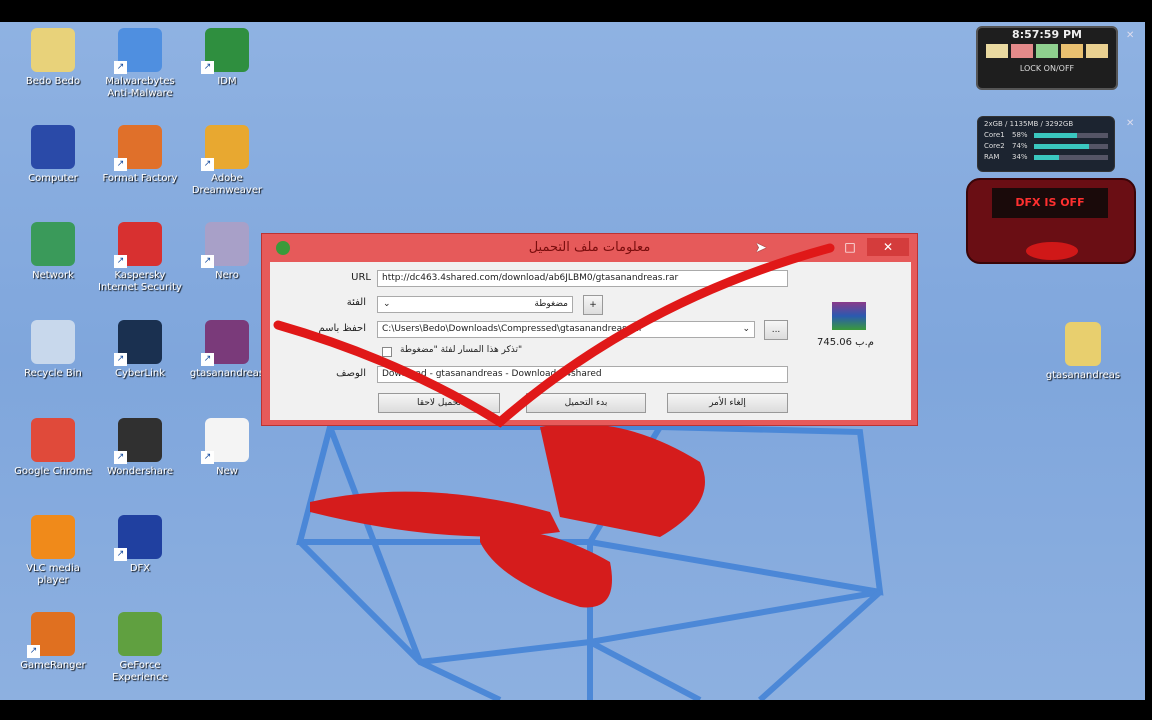 The width and height of the screenshot is (1152, 720). What do you see at coordinates (53, 81) in the screenshot?
I see `desktop-icon-label: Bedo Bedo` at bounding box center [53, 81].